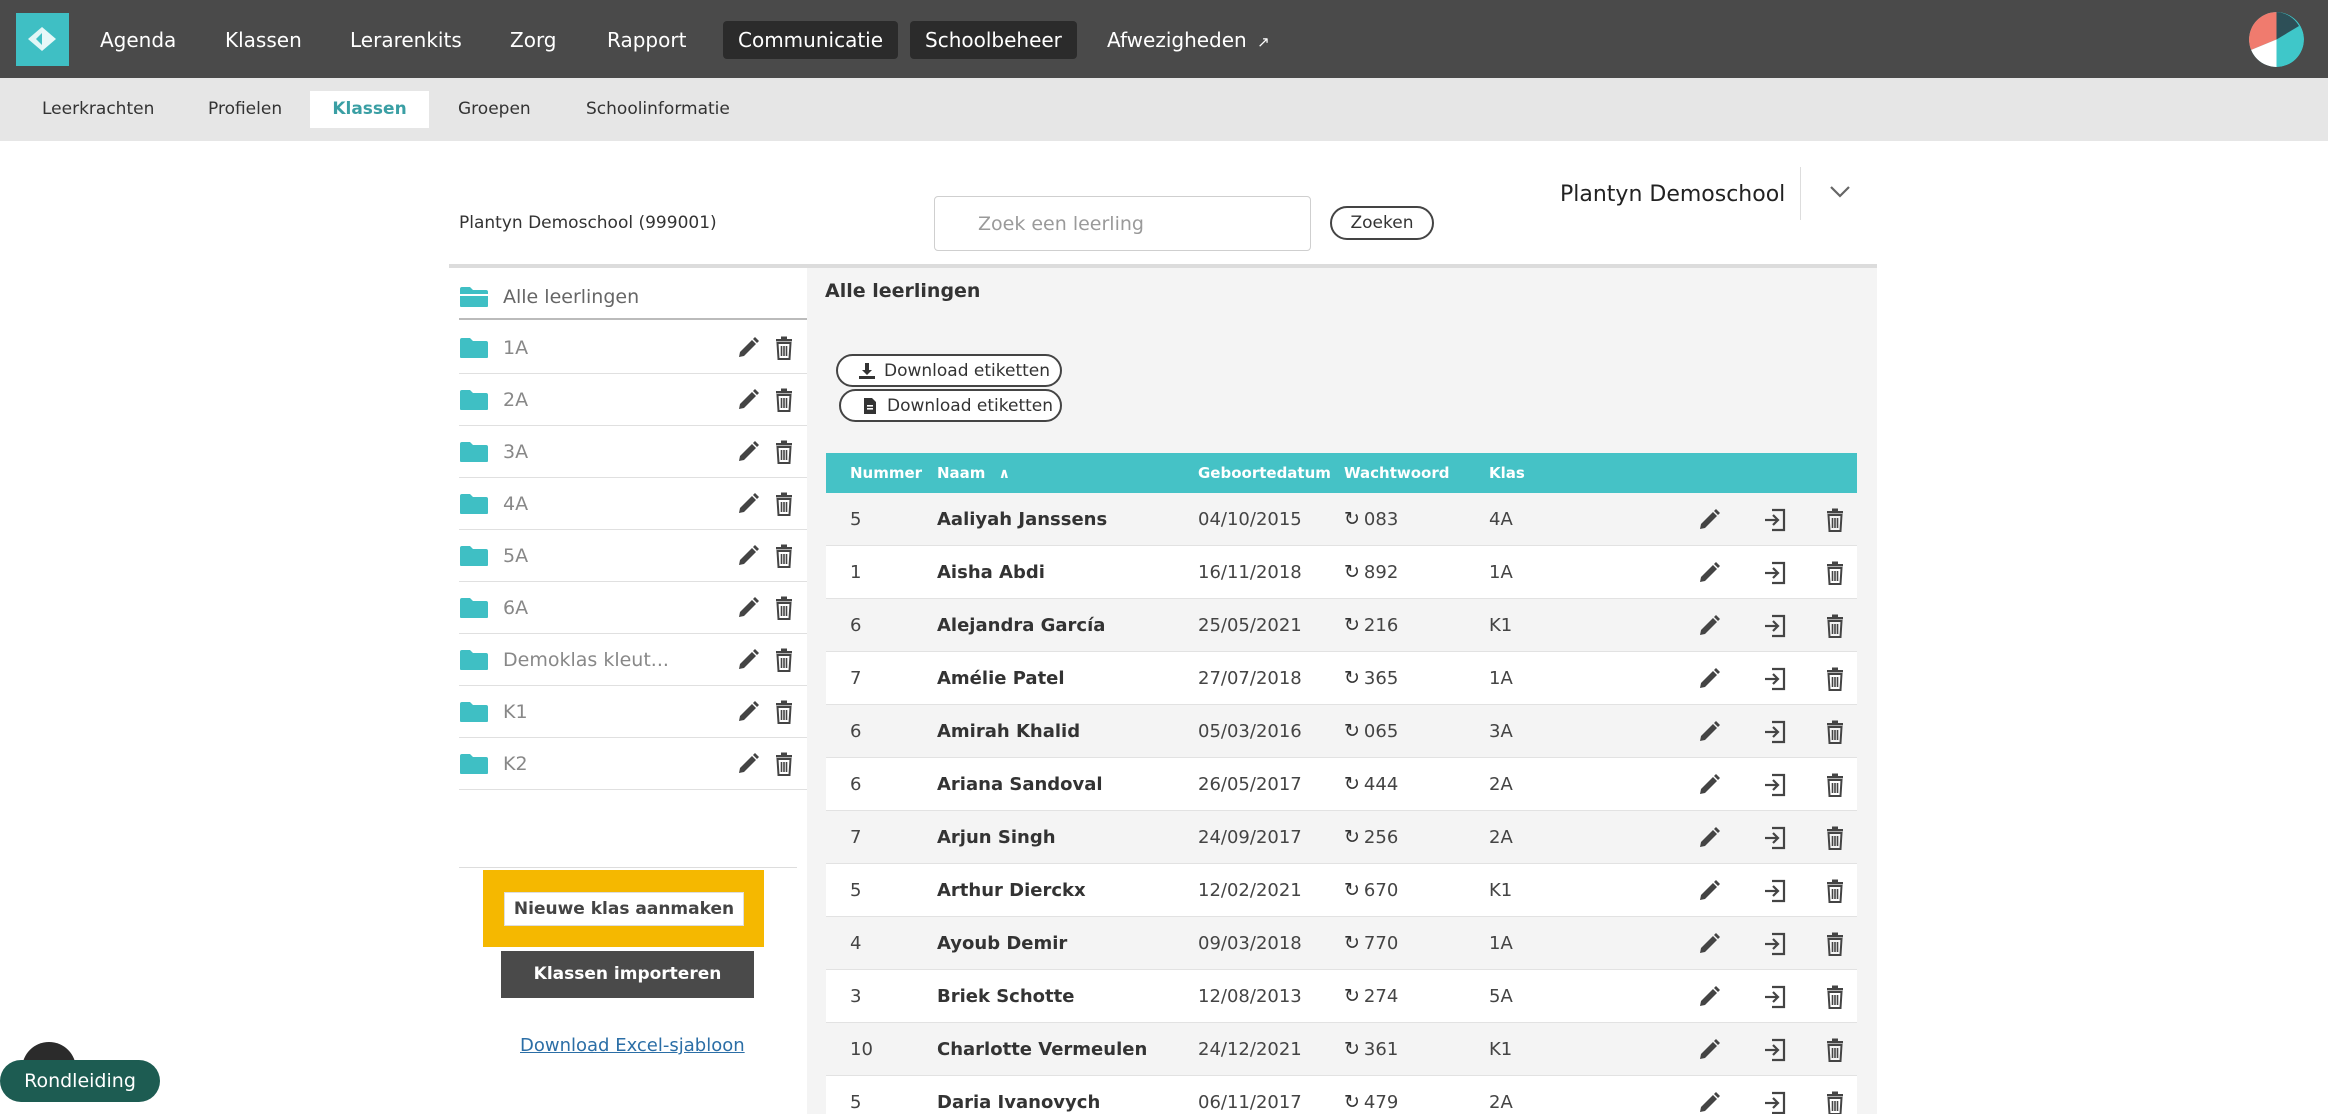  What do you see at coordinates (1022, 519) in the screenshot?
I see `student-name: Aaliyah Janssens` at bounding box center [1022, 519].